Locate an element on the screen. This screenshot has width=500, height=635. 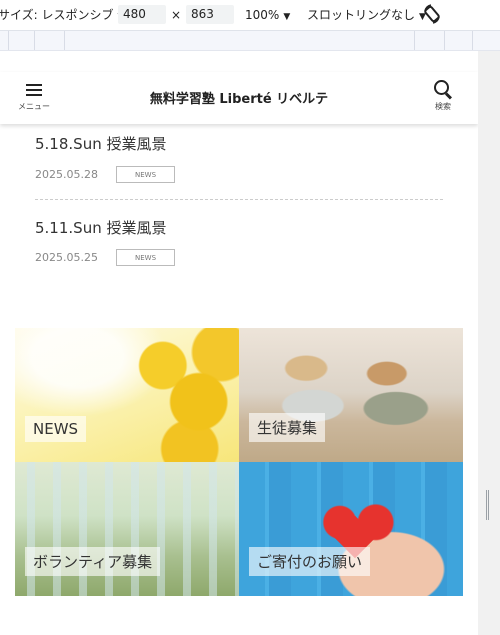
menu-button: メニュー is located at coordinates (34, 100).